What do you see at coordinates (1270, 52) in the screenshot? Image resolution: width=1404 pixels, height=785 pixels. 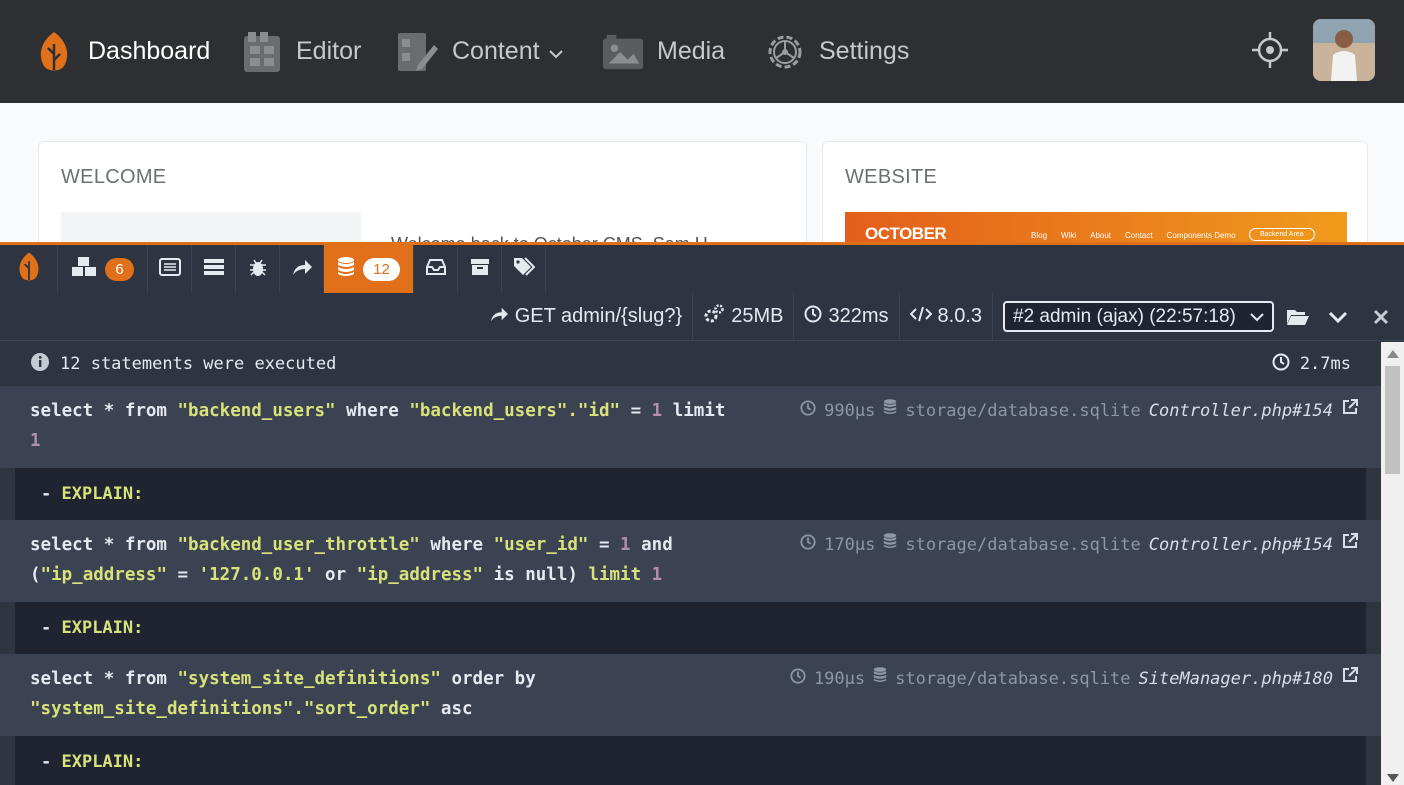 I see `crosshair-icon` at bounding box center [1270, 52].